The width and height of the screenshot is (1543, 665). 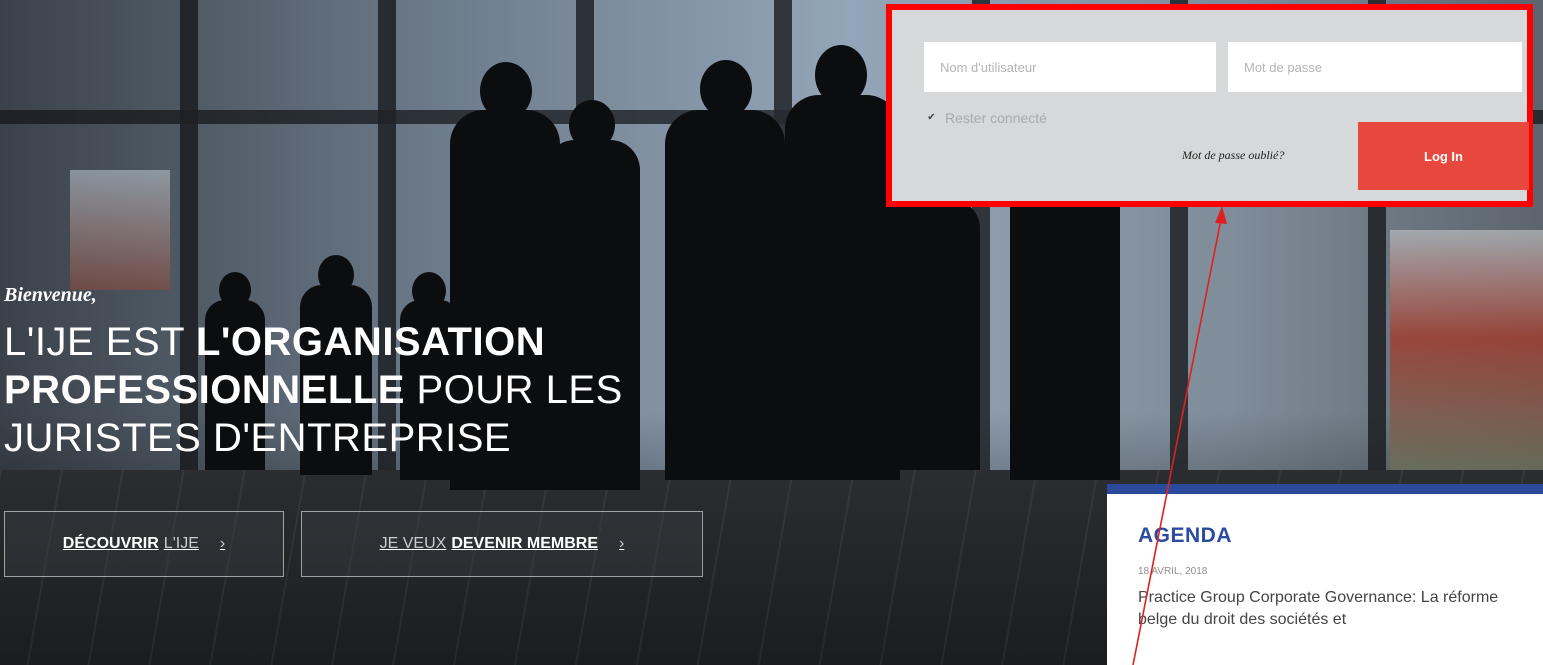 What do you see at coordinates (110, 543) in the screenshot?
I see `discover-label-bold: DÉCOUVRIR` at bounding box center [110, 543].